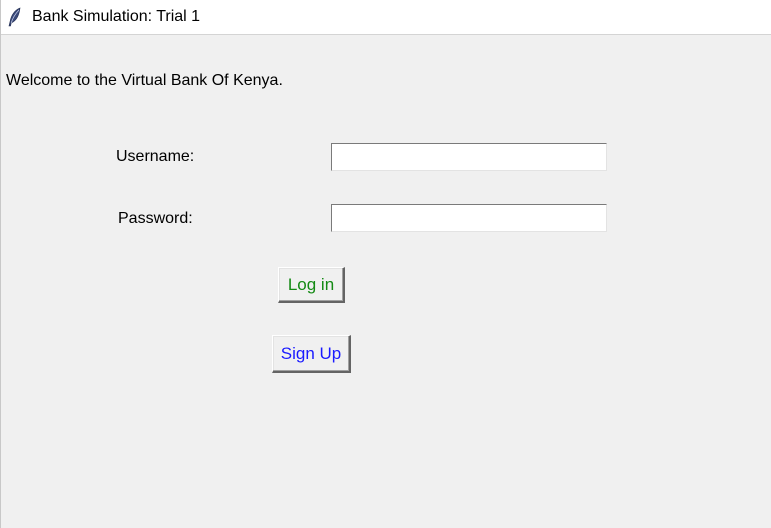 This screenshot has height=528, width=771. Describe the element at coordinates (469, 218) in the screenshot. I see `password-input` at that location.